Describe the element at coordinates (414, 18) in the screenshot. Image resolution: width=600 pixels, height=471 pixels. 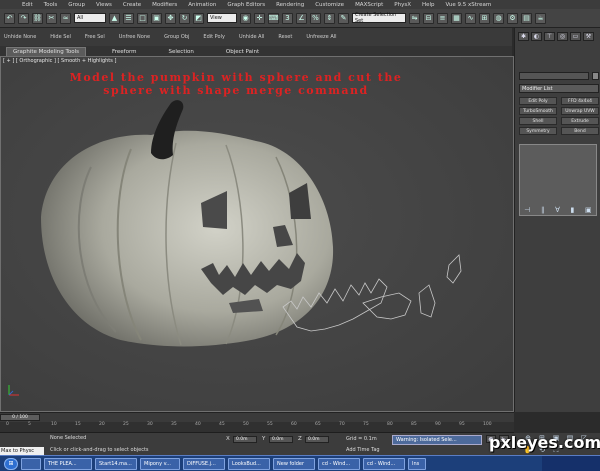
I see `mirror-icon: ⇋` at that location.